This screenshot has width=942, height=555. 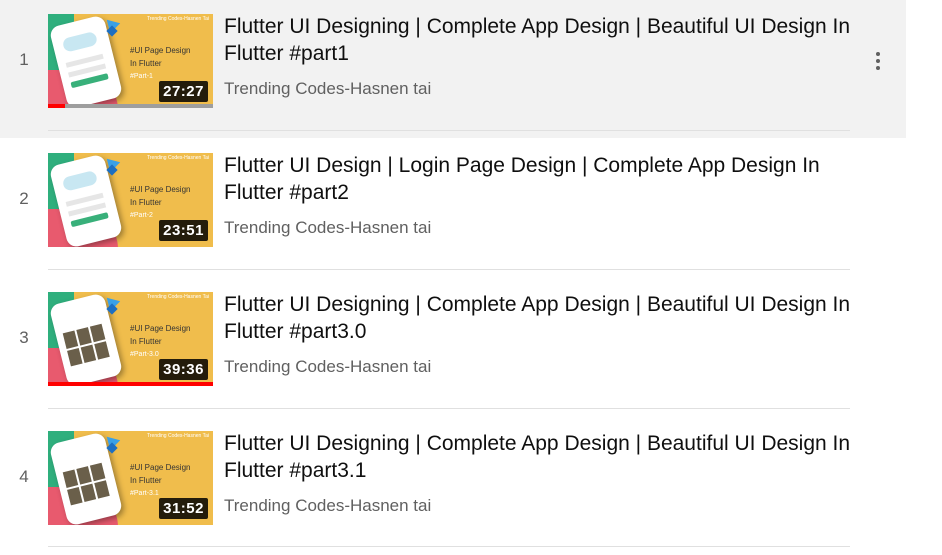 What do you see at coordinates (24, 476) in the screenshot?
I see `item-index: 4` at bounding box center [24, 476].